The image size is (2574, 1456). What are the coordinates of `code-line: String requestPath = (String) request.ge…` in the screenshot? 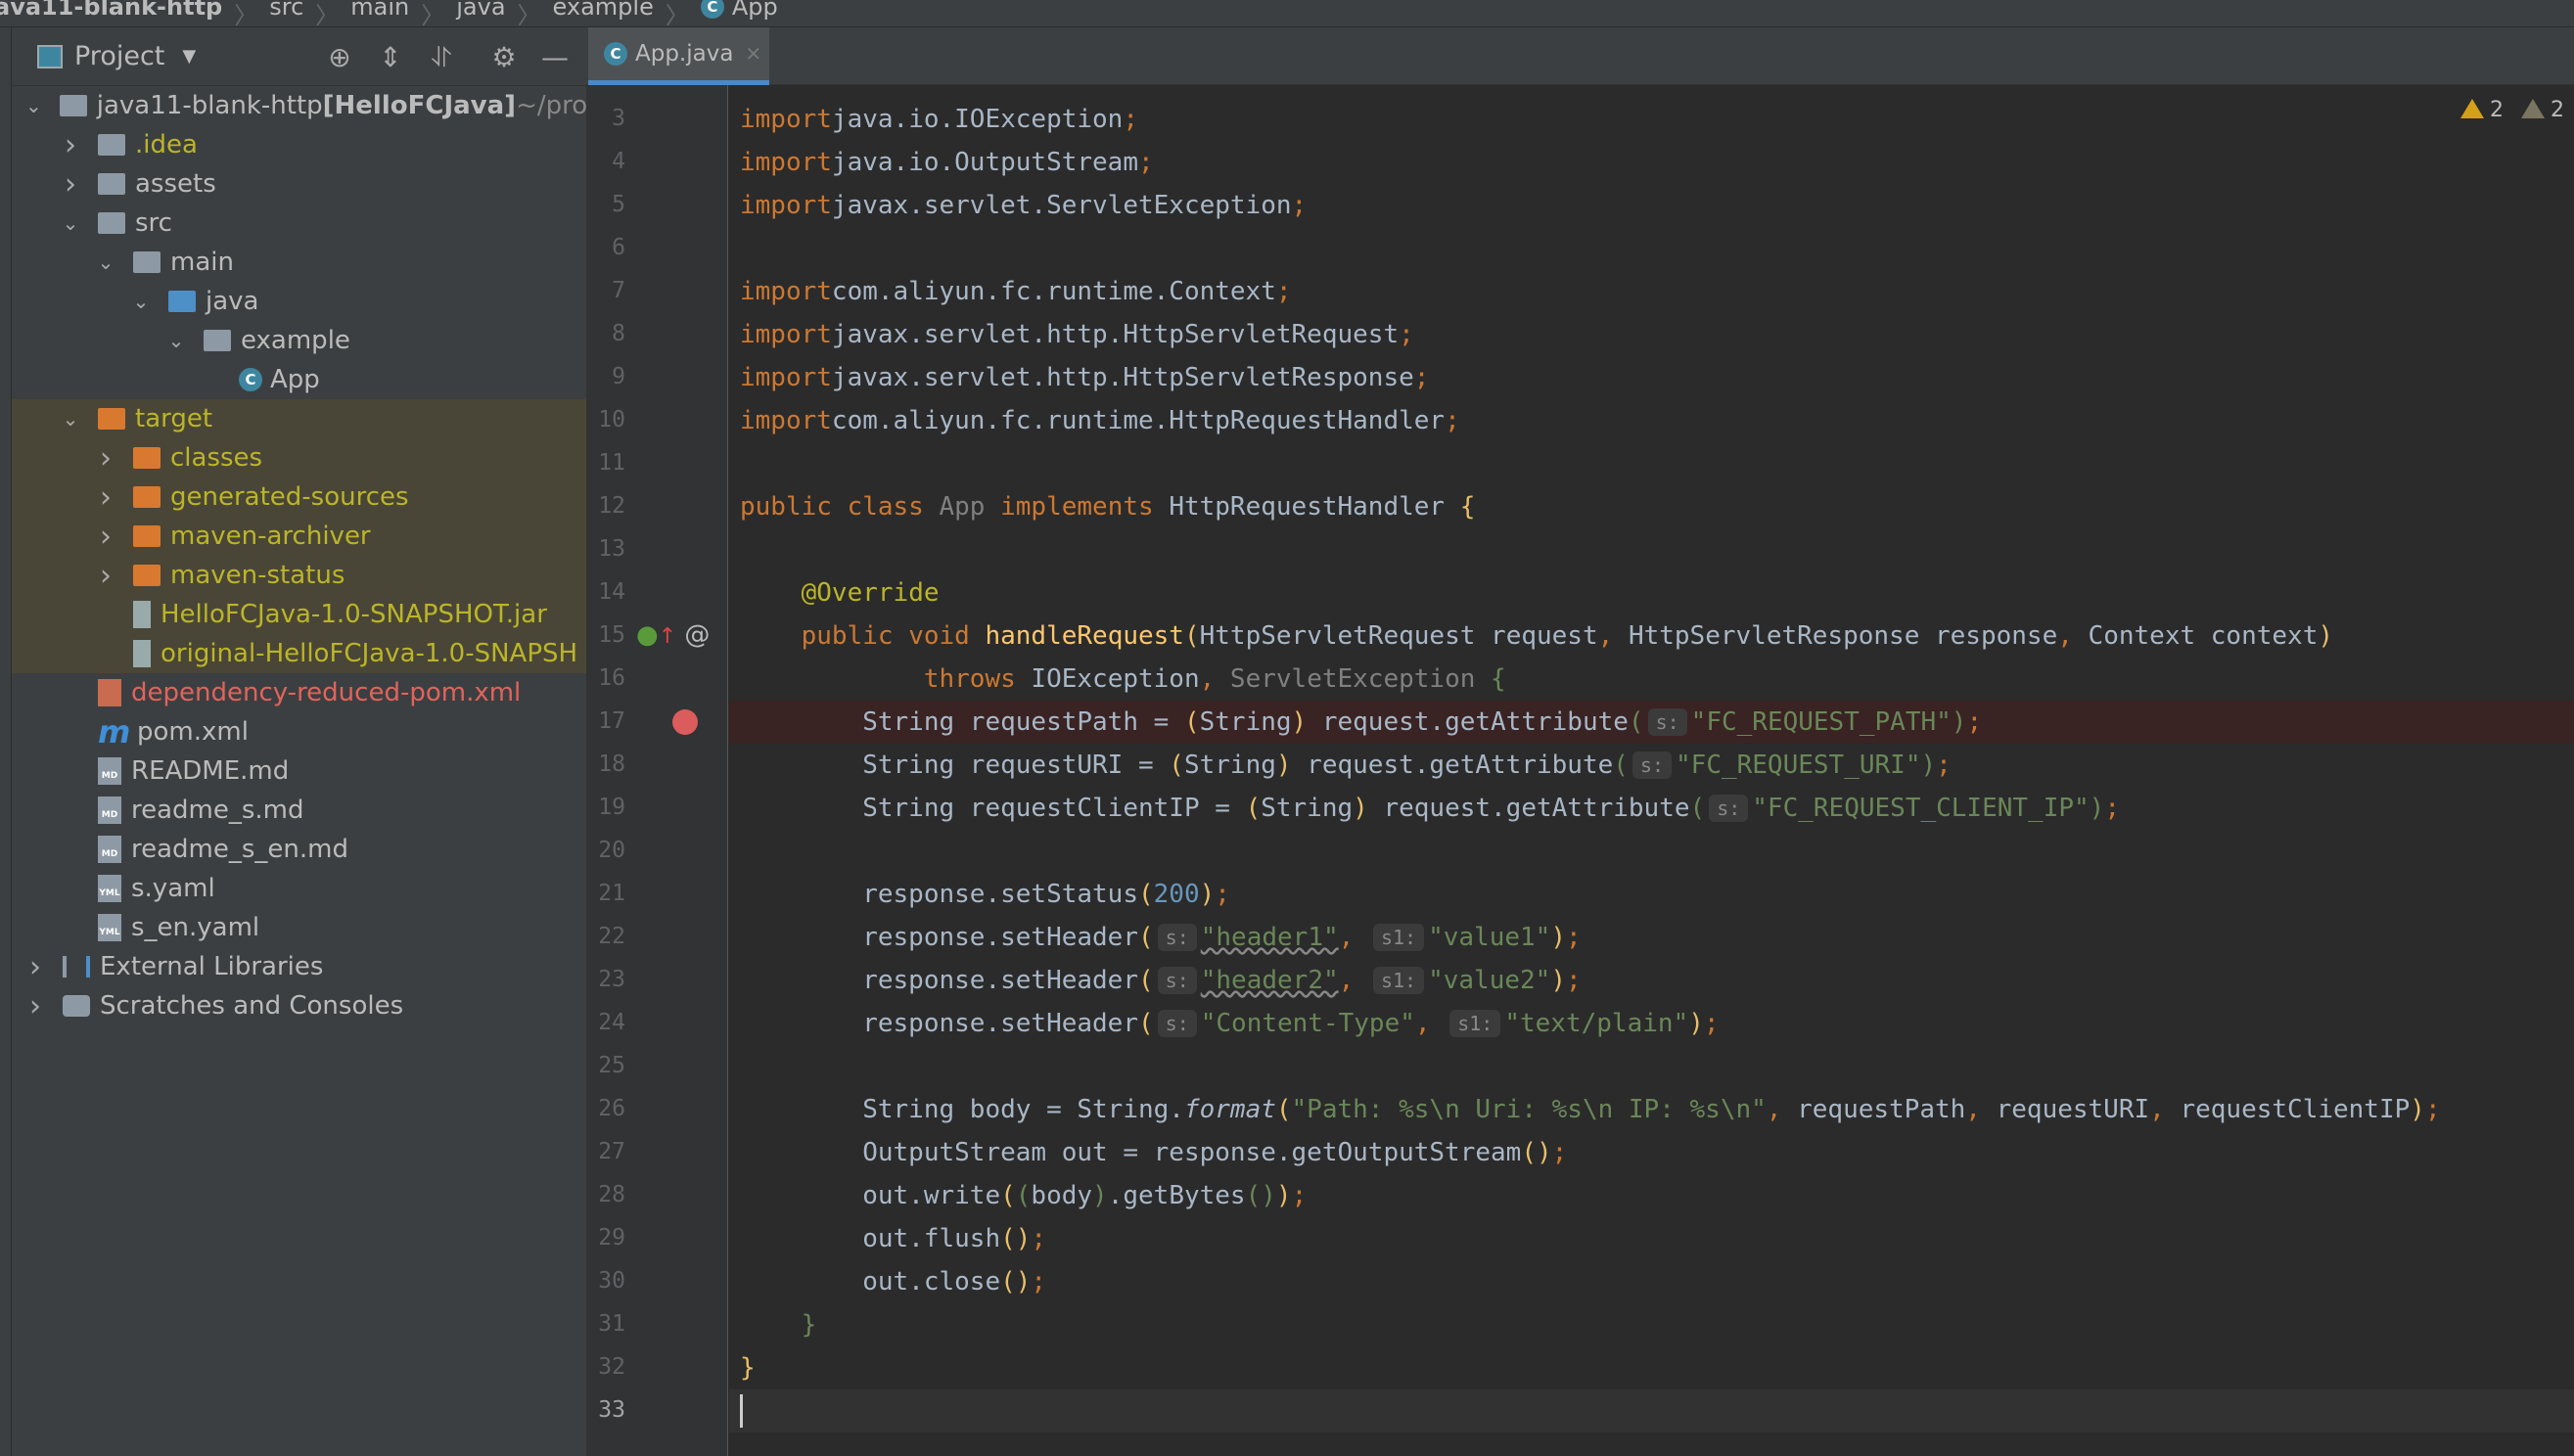 It's located at (1651, 722).